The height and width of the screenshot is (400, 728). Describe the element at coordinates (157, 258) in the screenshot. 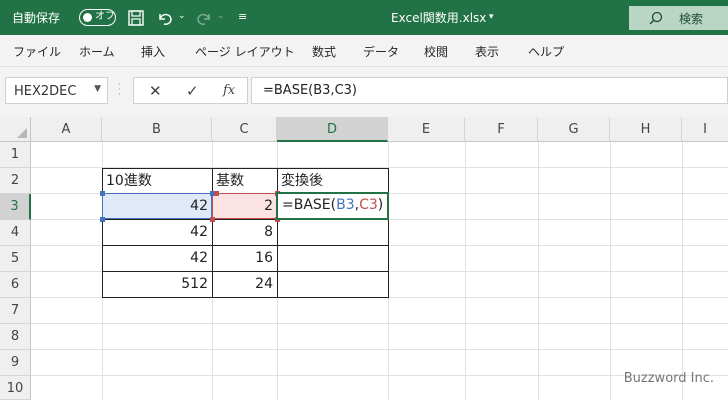

I see `cell-b5: 42` at that location.